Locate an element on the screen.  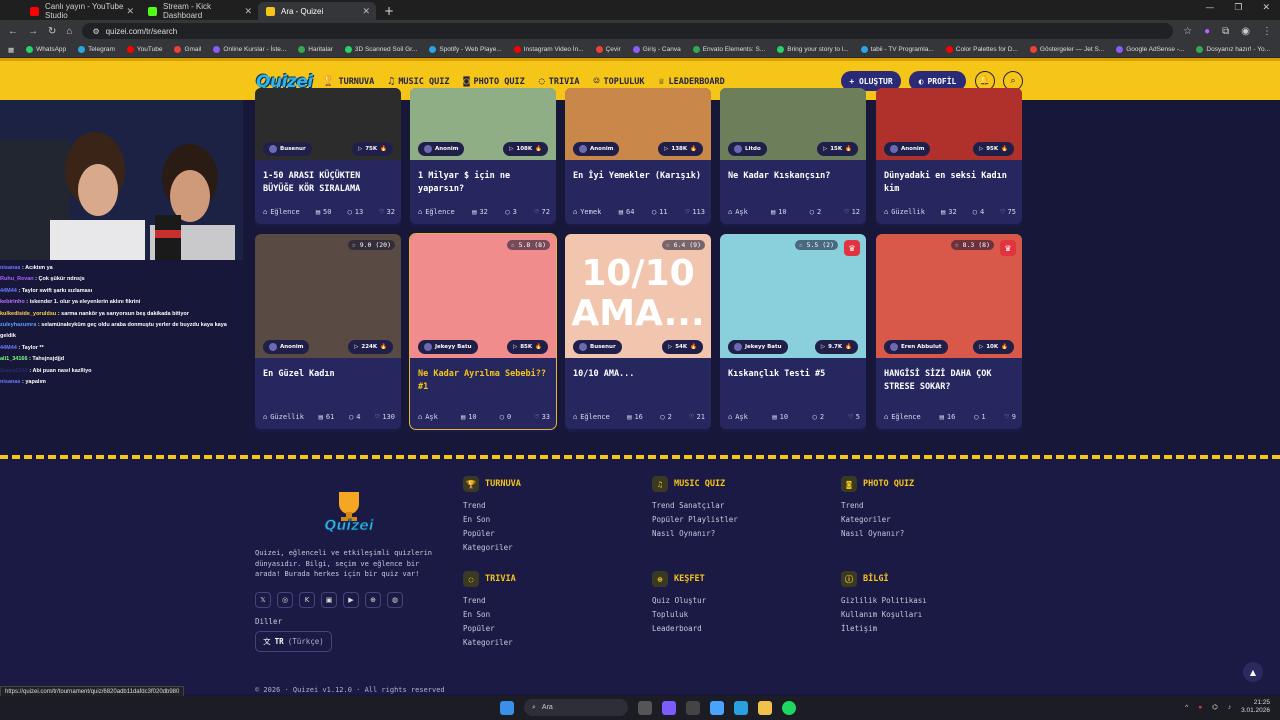
author-pill: Busenur is located at coordinates (287, 149).